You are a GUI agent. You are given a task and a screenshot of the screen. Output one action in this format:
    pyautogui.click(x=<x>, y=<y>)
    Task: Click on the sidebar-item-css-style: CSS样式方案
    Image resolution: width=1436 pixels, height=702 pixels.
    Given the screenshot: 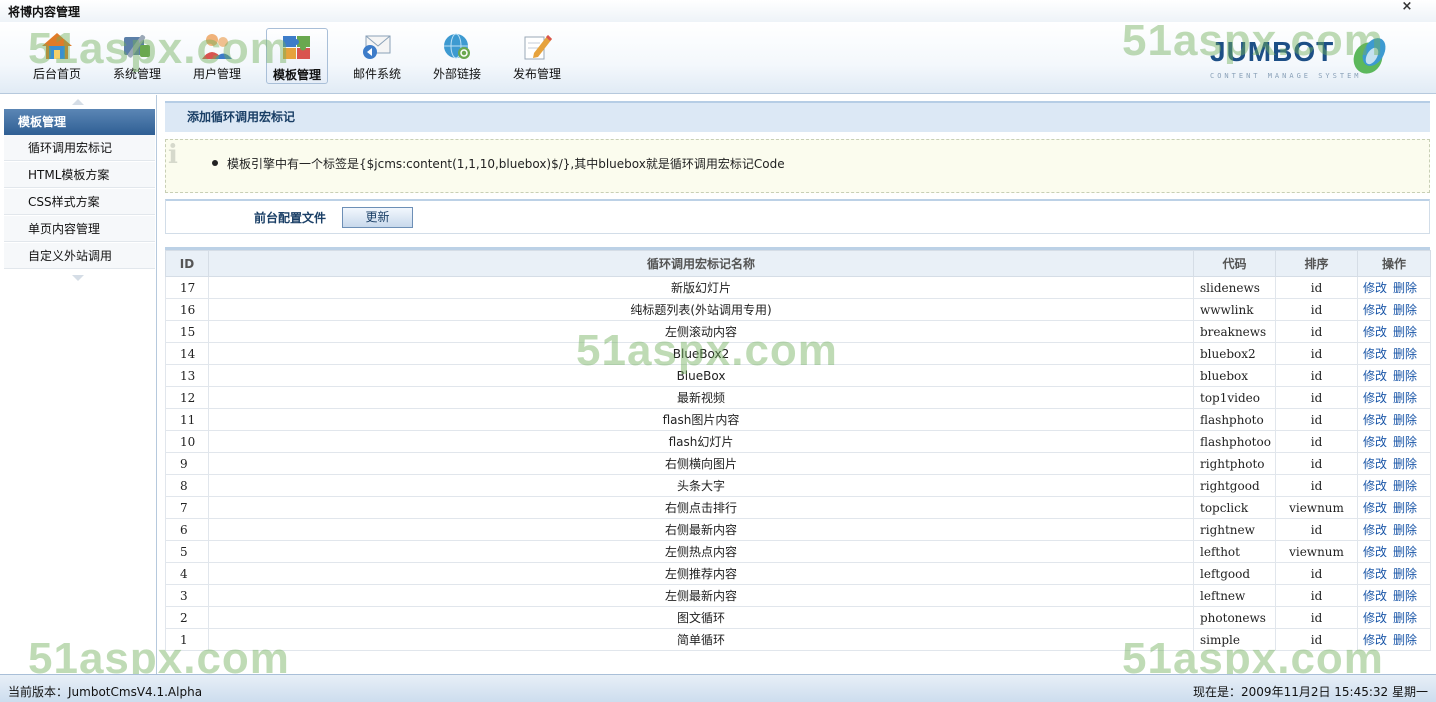 What is the action you would take?
    pyautogui.click(x=79, y=202)
    